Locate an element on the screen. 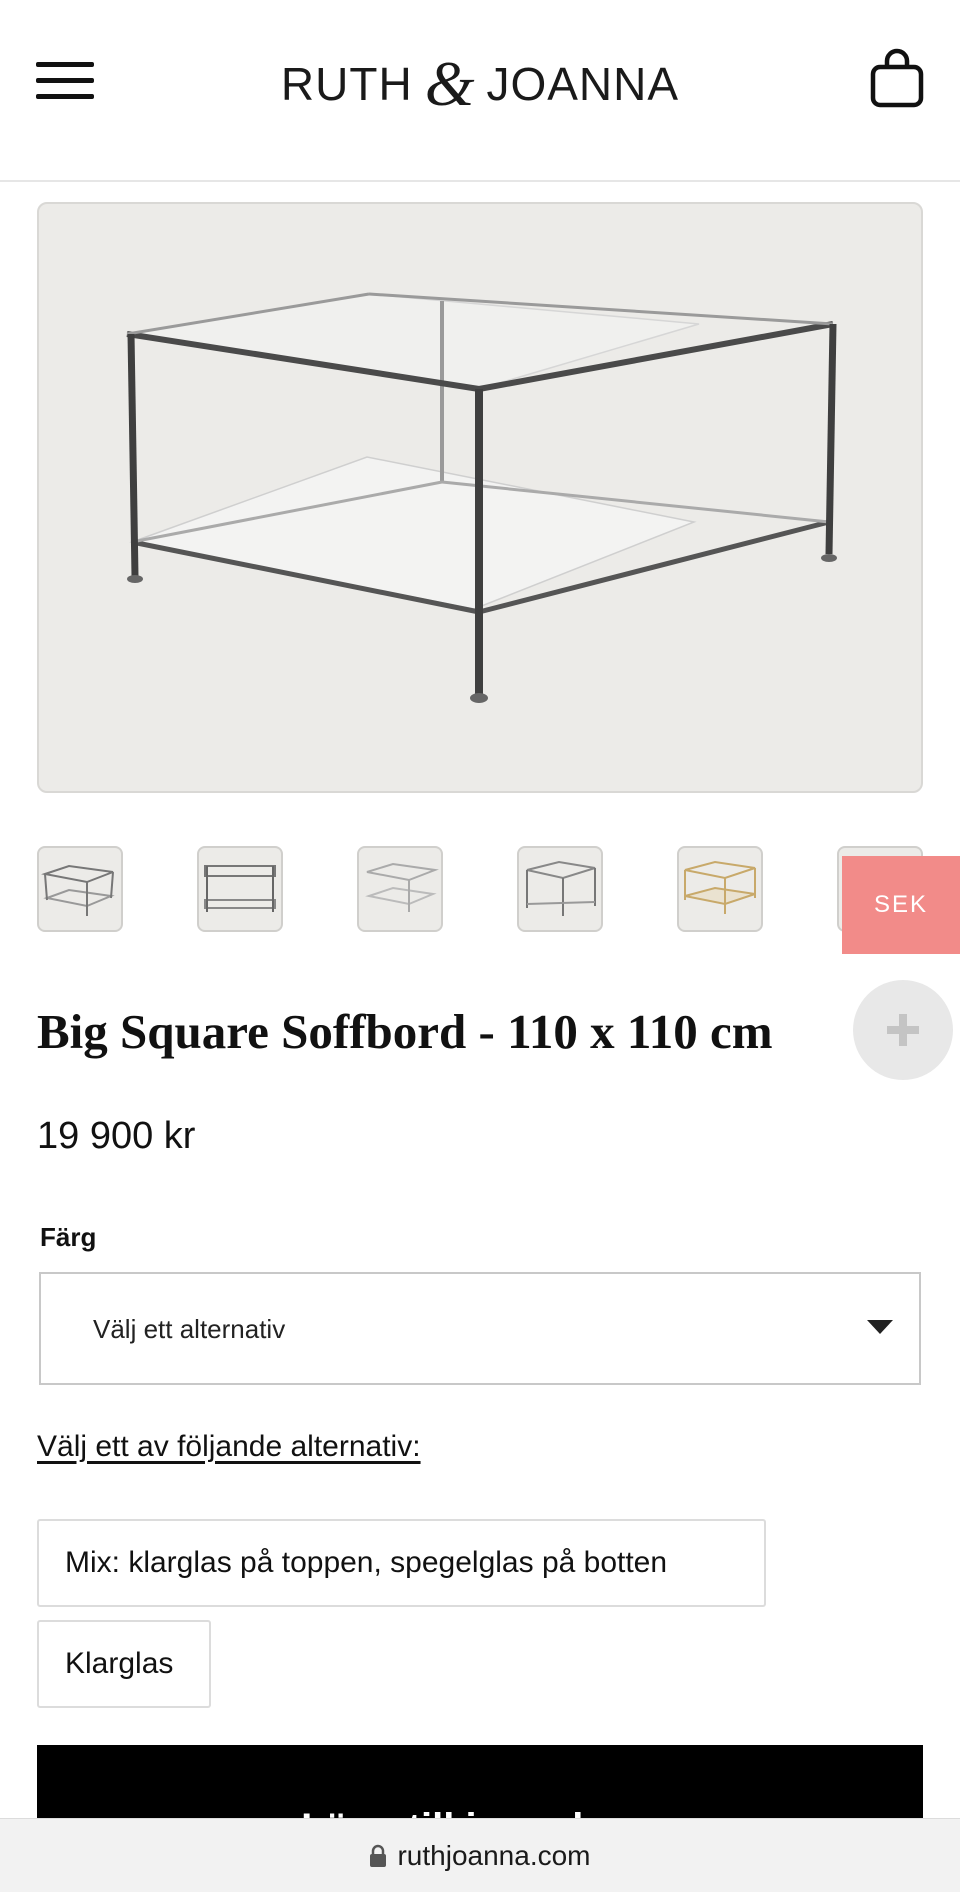 The width and height of the screenshot is (960, 1892). color-select-label: Färg is located at coordinates (68, 1237).